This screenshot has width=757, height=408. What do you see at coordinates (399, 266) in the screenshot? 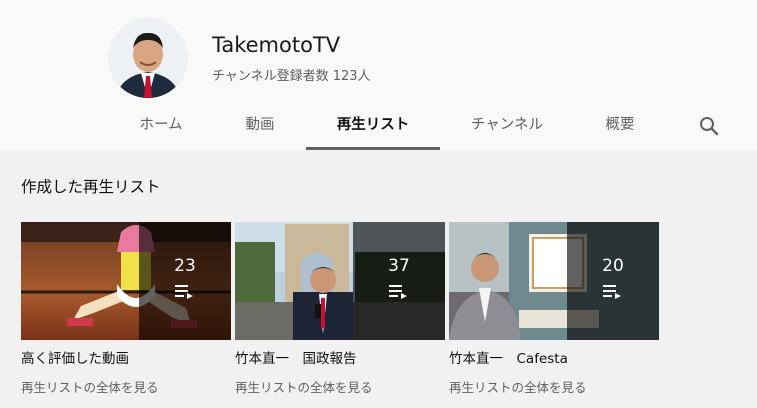
I see `video-count: 37` at bounding box center [399, 266].